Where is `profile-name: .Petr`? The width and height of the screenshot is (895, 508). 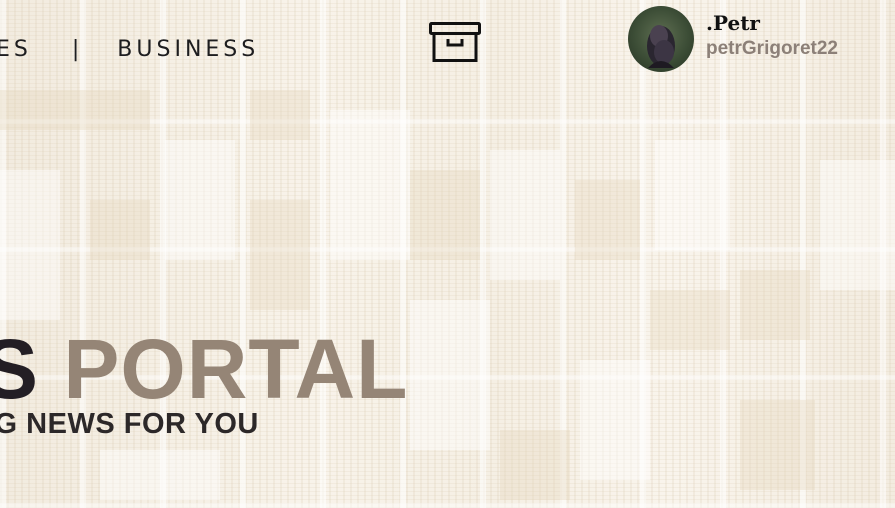
profile-name: .Petr is located at coordinates (733, 23).